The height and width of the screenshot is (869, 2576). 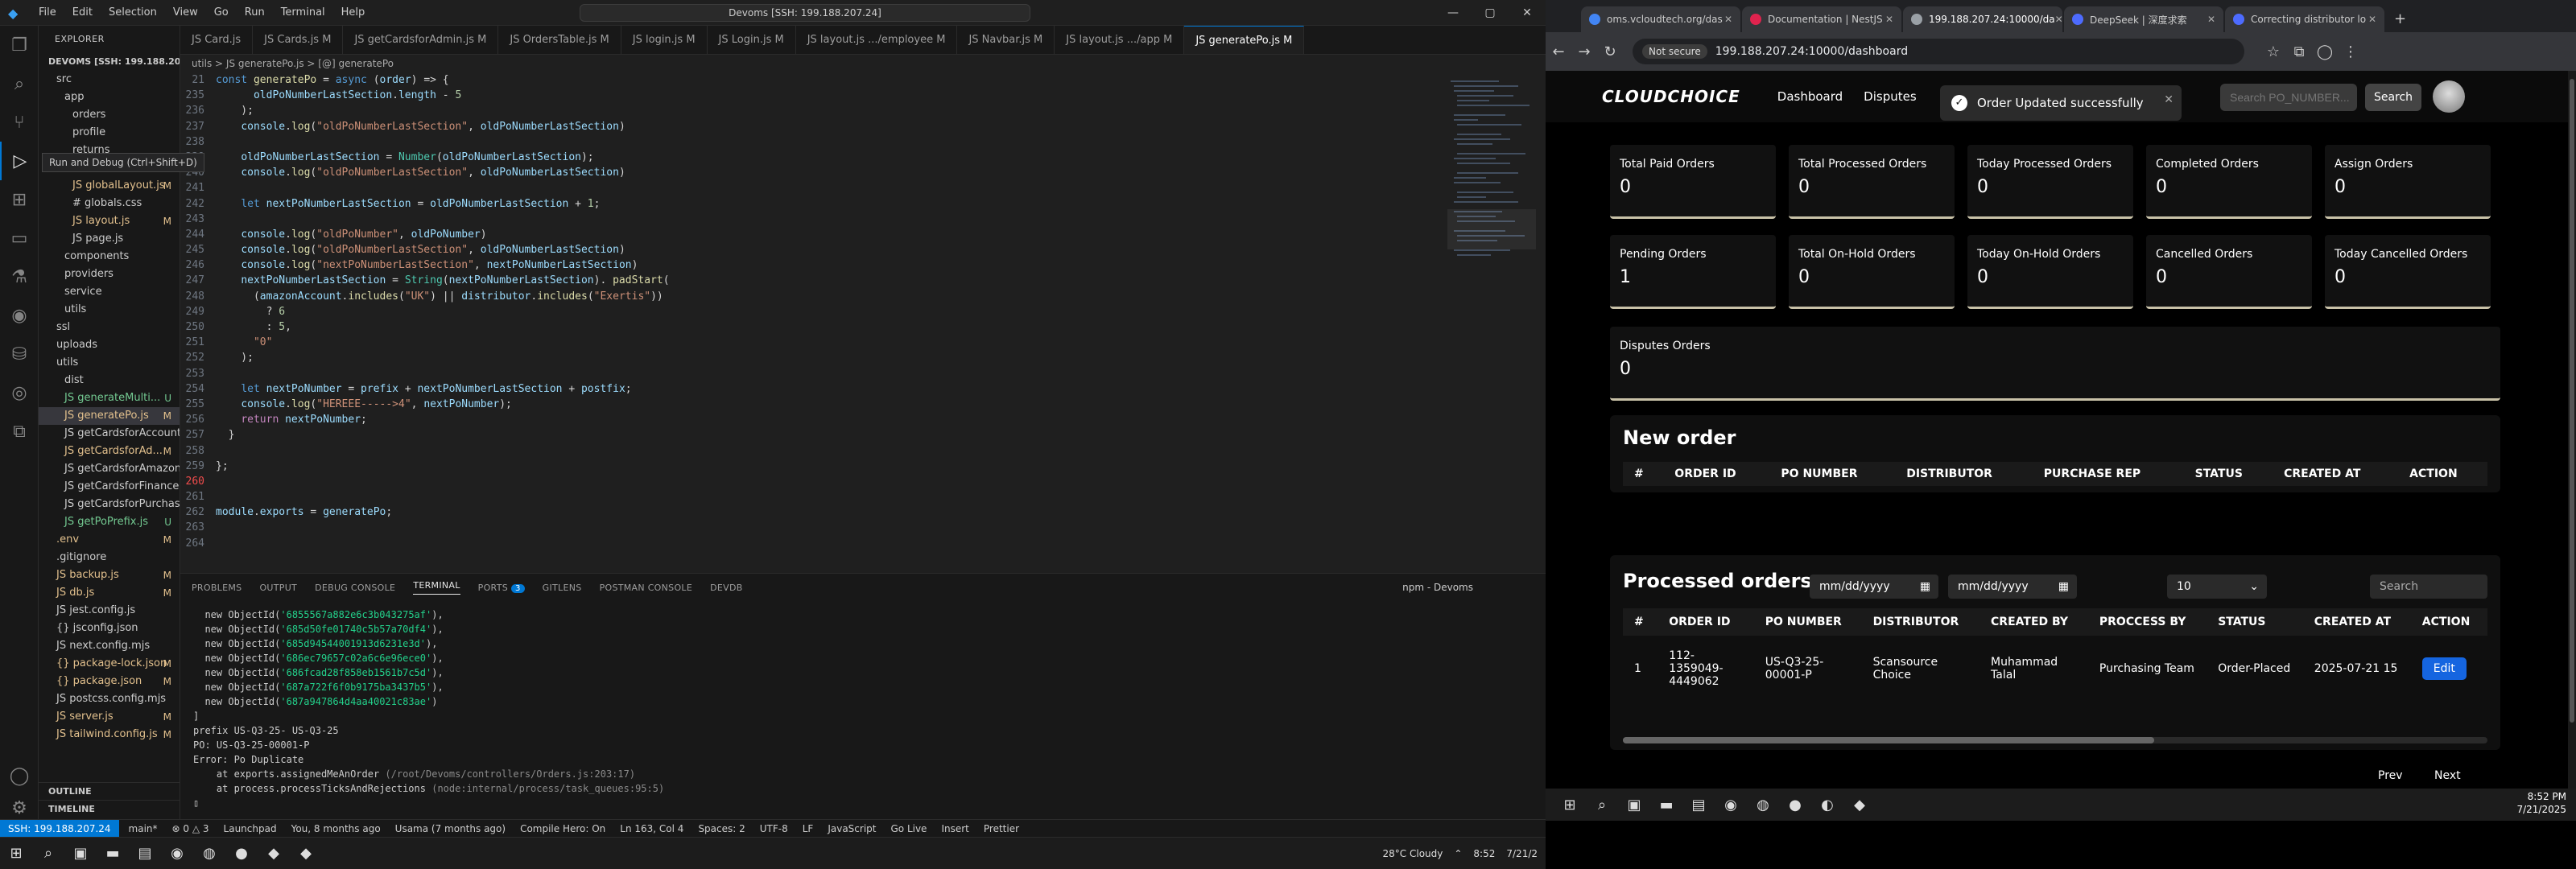 I want to click on tree-item: JS getCardsforAccount.js, so click(x=109, y=434).